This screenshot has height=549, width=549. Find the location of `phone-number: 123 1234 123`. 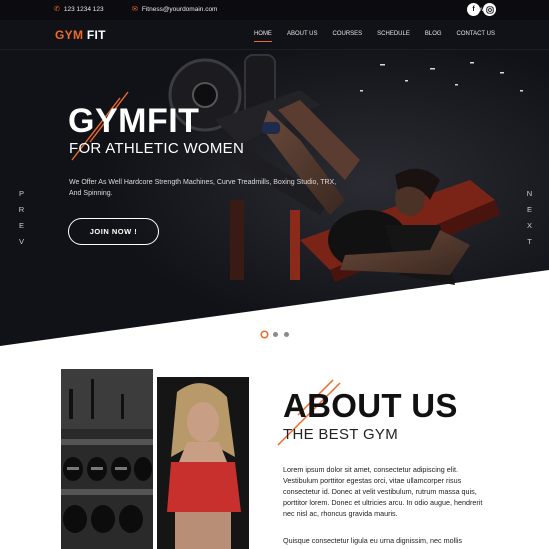

phone-number: 123 1234 123 is located at coordinates (83, 9).